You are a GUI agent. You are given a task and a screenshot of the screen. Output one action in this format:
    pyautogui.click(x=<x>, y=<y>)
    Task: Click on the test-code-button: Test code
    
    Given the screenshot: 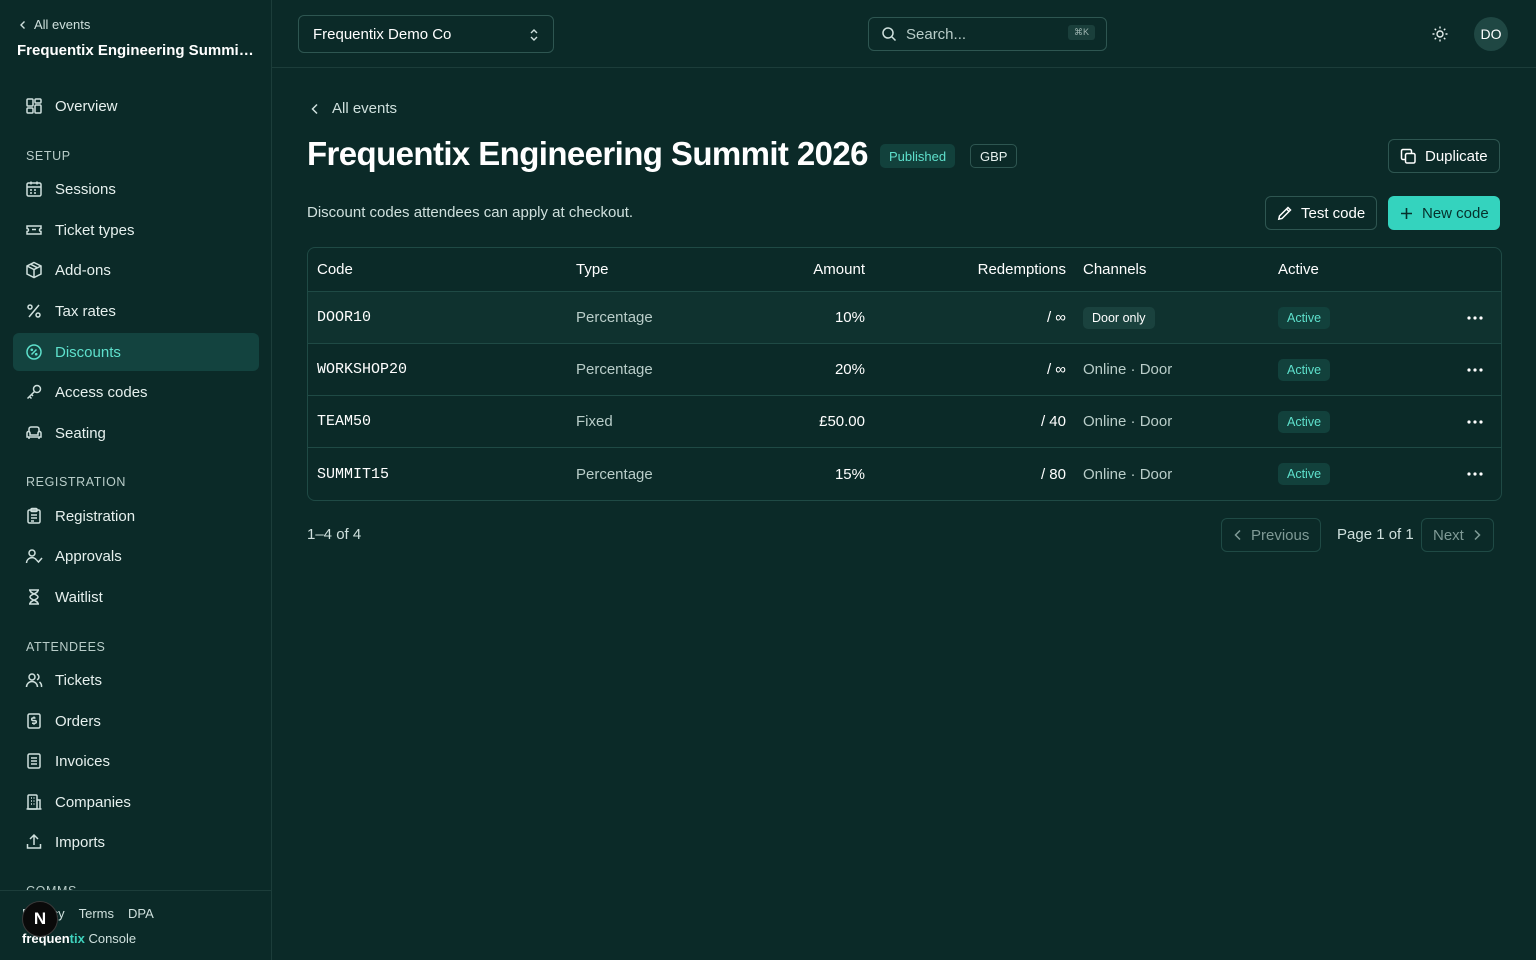 What is the action you would take?
    pyautogui.click(x=1321, y=213)
    